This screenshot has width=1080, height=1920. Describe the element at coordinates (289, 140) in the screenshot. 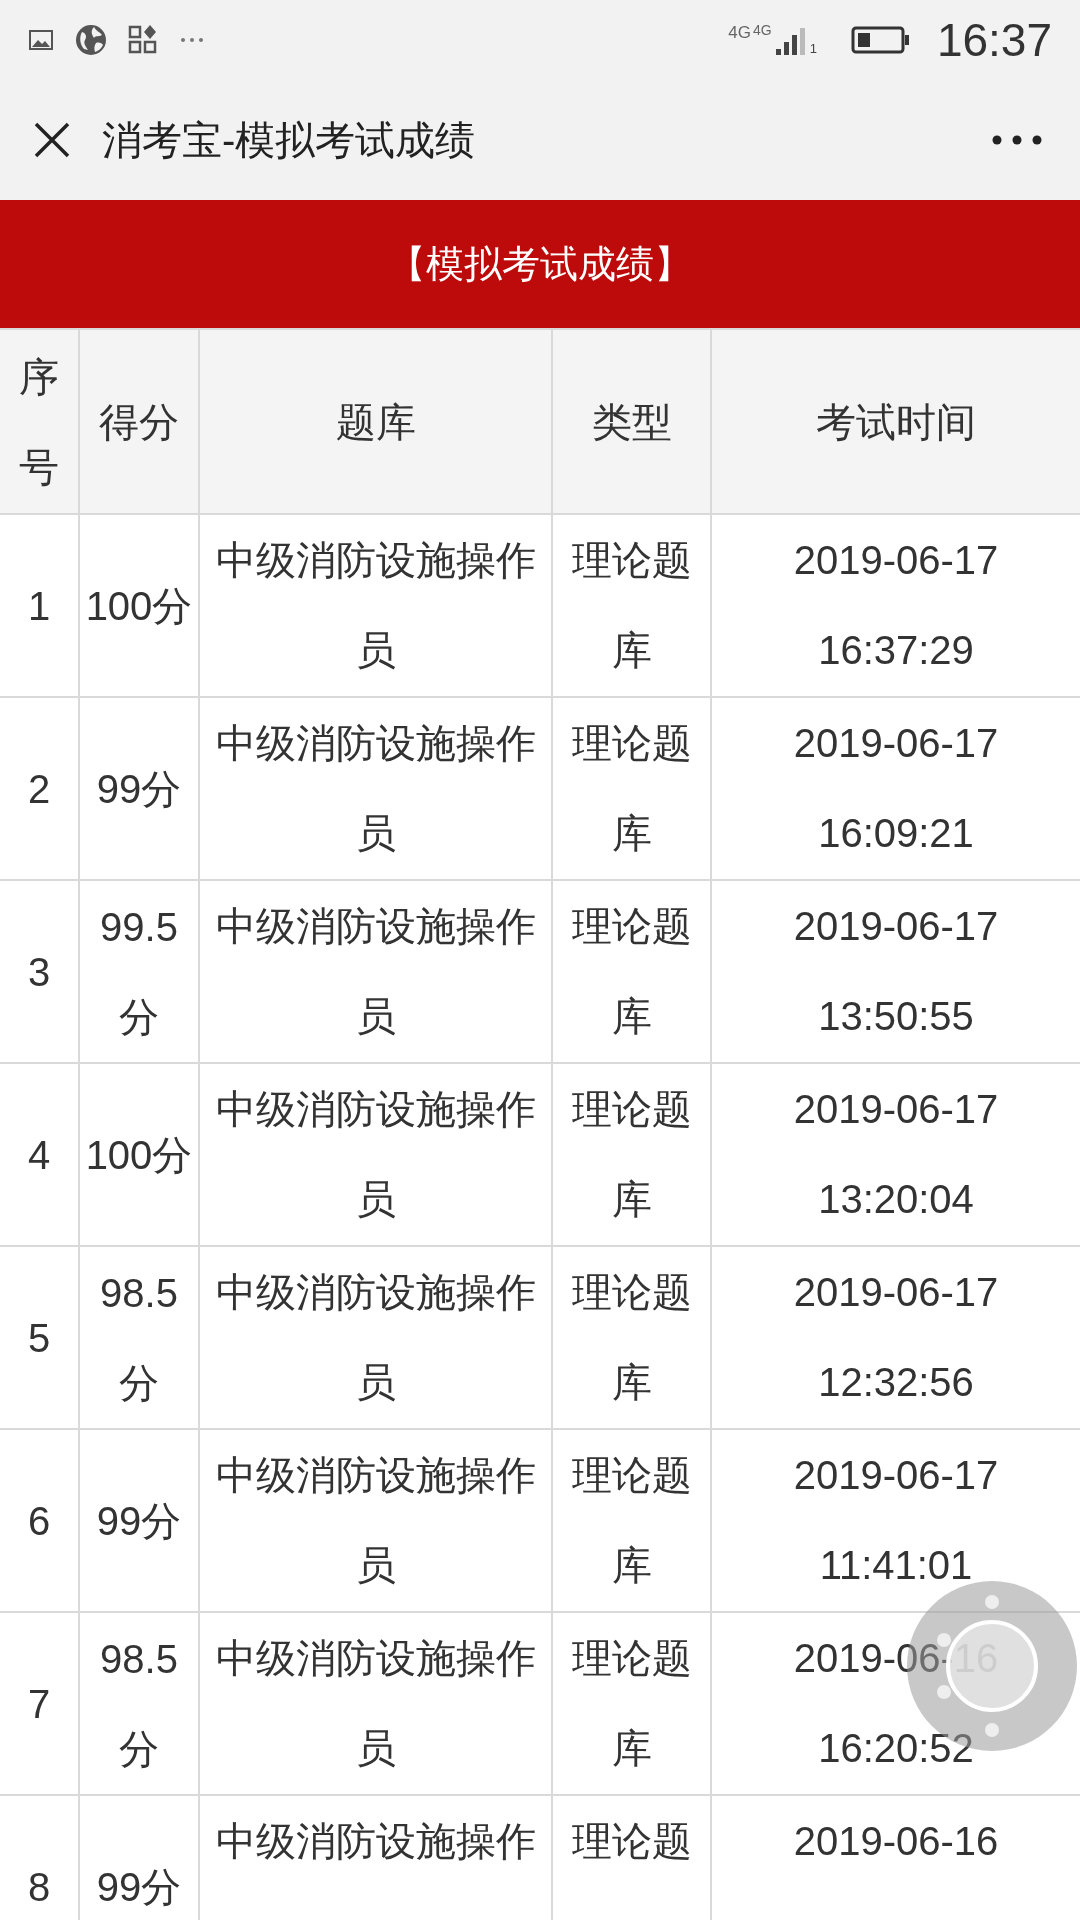

I see `page-title: 消考宝-模拟考试成绩` at that location.